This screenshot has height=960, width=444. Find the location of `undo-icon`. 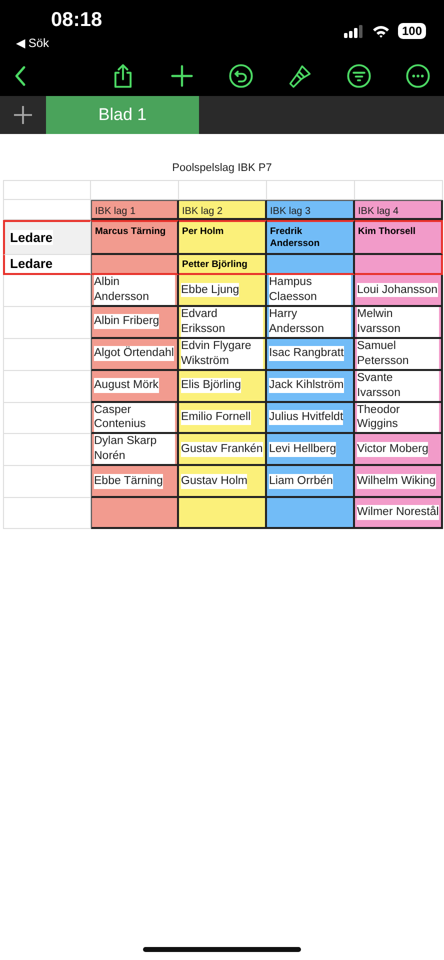

undo-icon is located at coordinates (241, 76).